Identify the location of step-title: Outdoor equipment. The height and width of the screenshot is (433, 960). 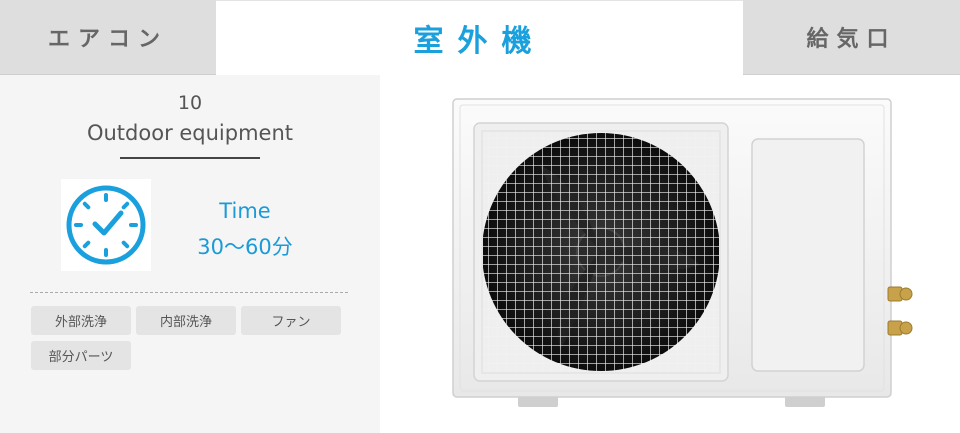
(190, 133).